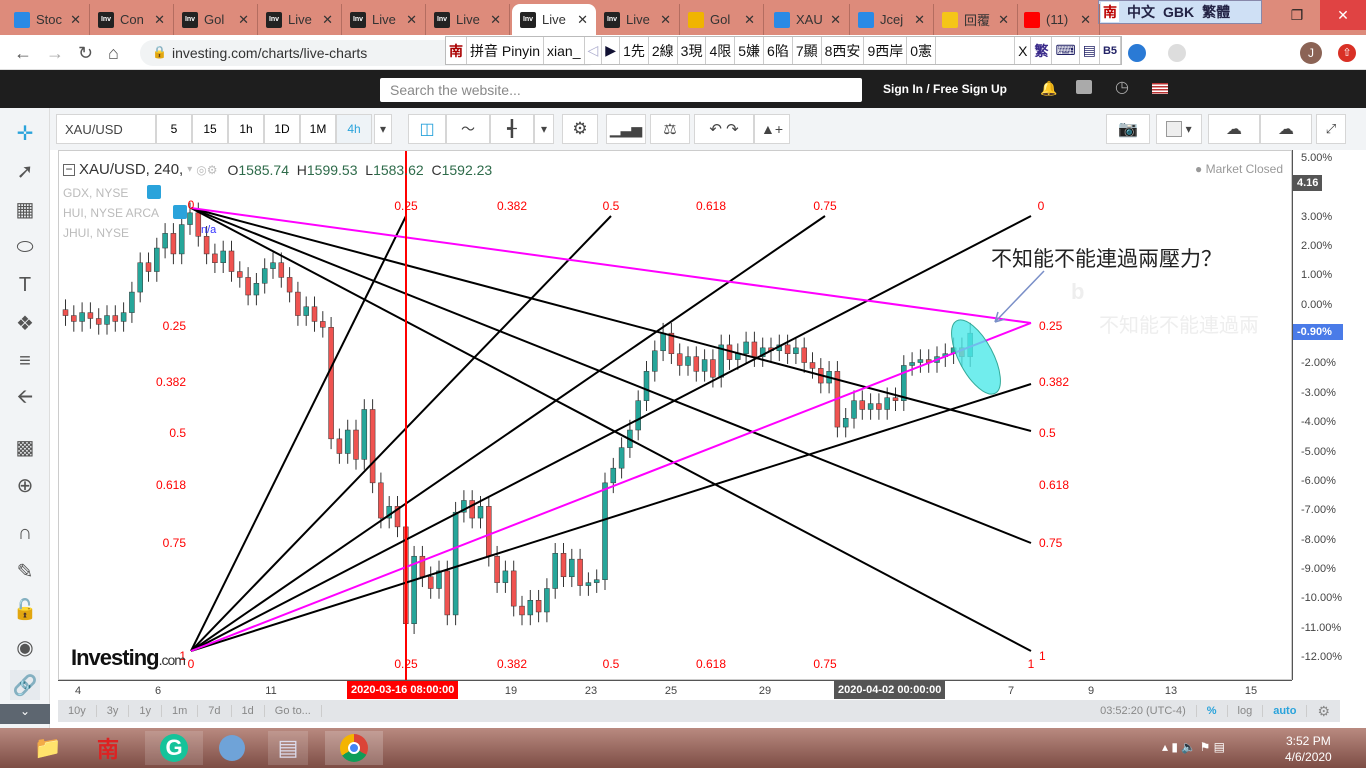  What do you see at coordinates (722, 19) in the screenshot?
I see `browser-tab: Gol ✕` at bounding box center [722, 19].